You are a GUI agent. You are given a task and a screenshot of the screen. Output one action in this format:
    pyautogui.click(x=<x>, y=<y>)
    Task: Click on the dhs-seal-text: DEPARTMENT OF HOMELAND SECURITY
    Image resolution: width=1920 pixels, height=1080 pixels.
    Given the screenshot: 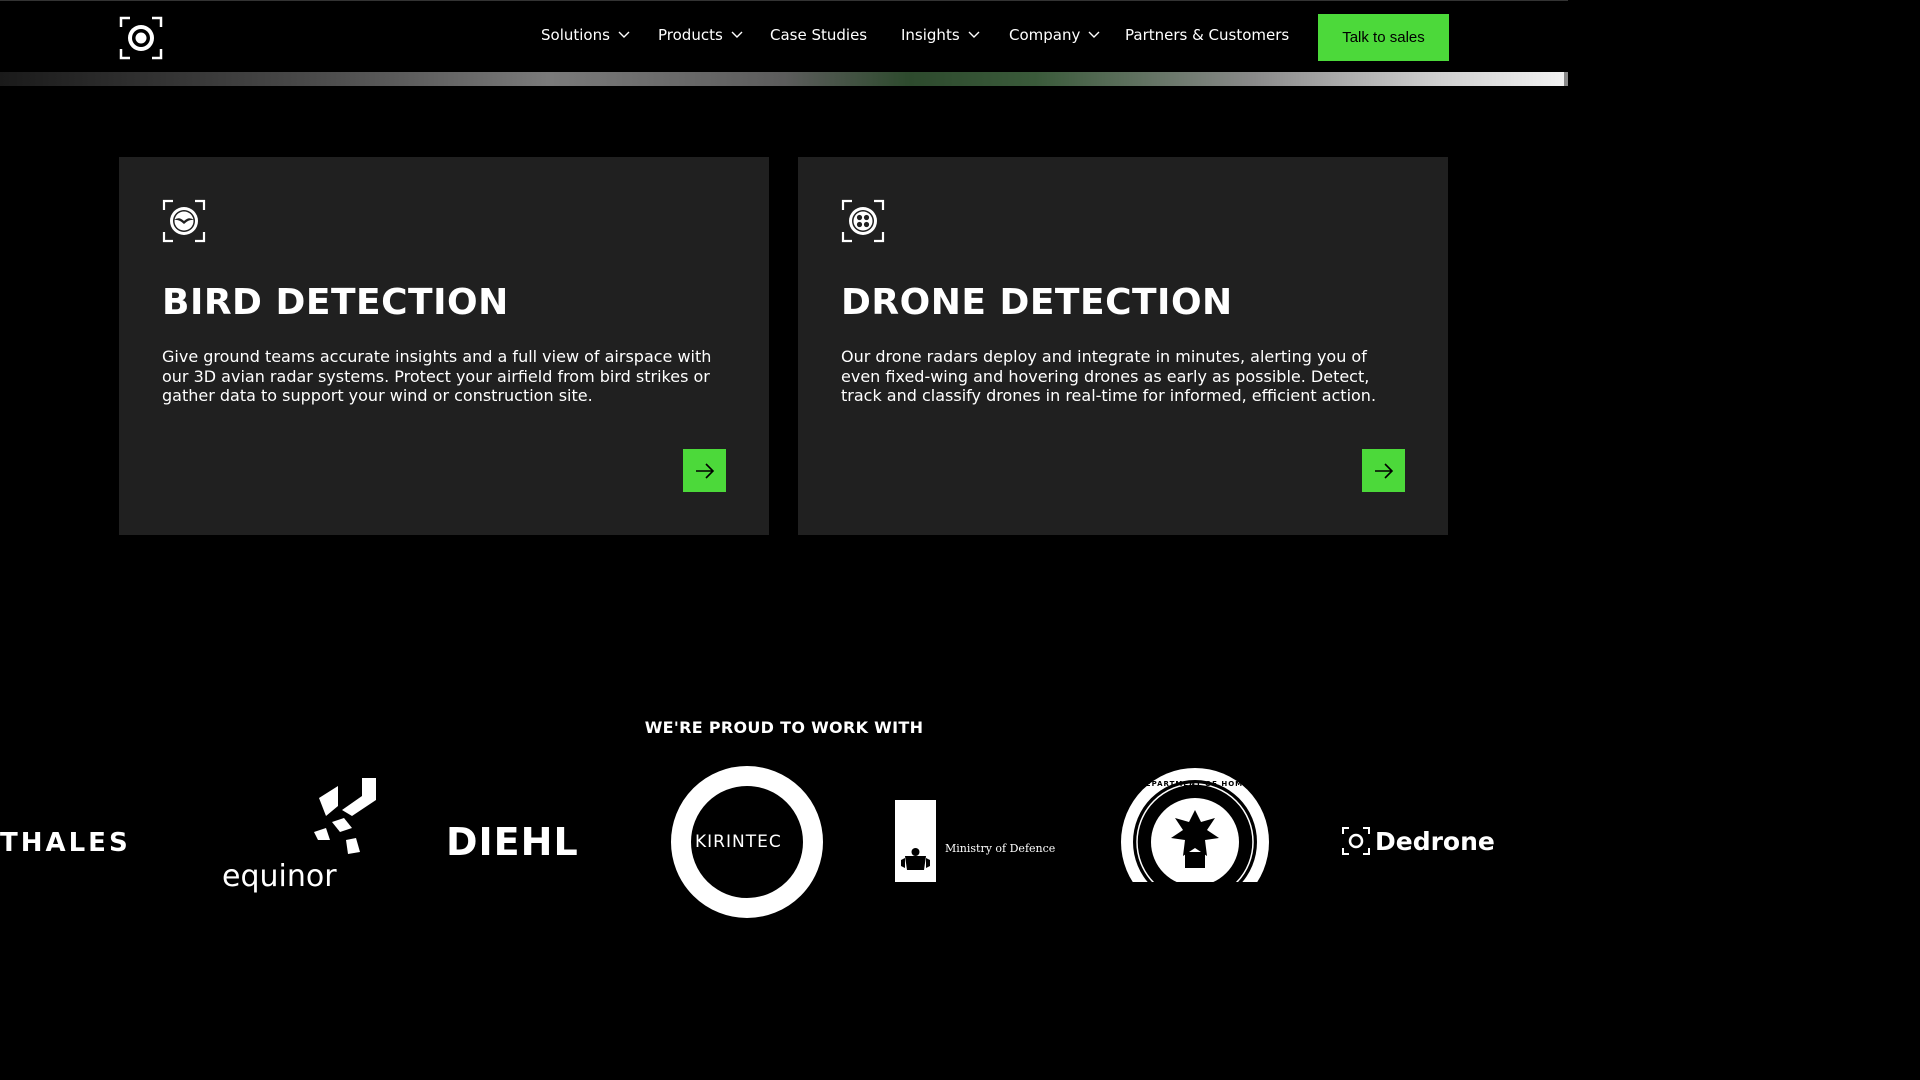 What is the action you would take?
    pyautogui.click(x=1205, y=784)
    